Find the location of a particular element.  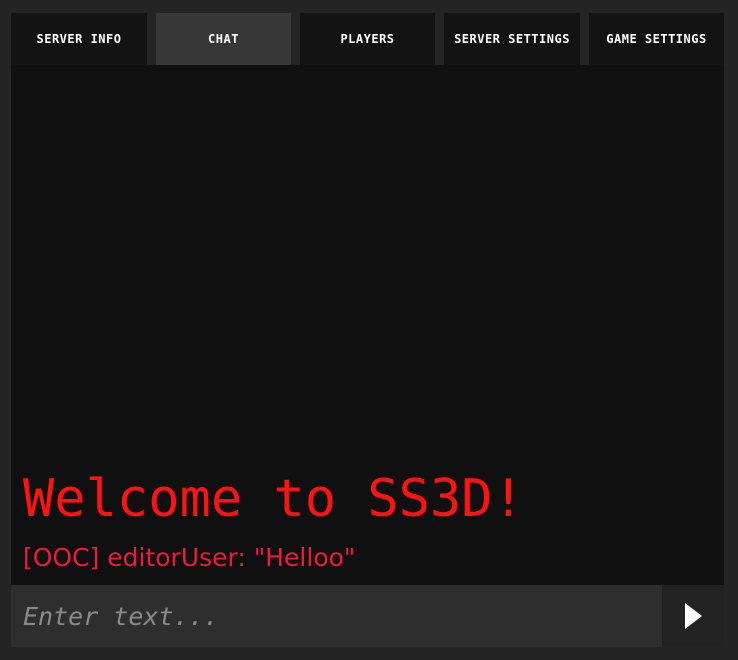

tab-game-settings: GAME SETTINGS is located at coordinates (656, 39).